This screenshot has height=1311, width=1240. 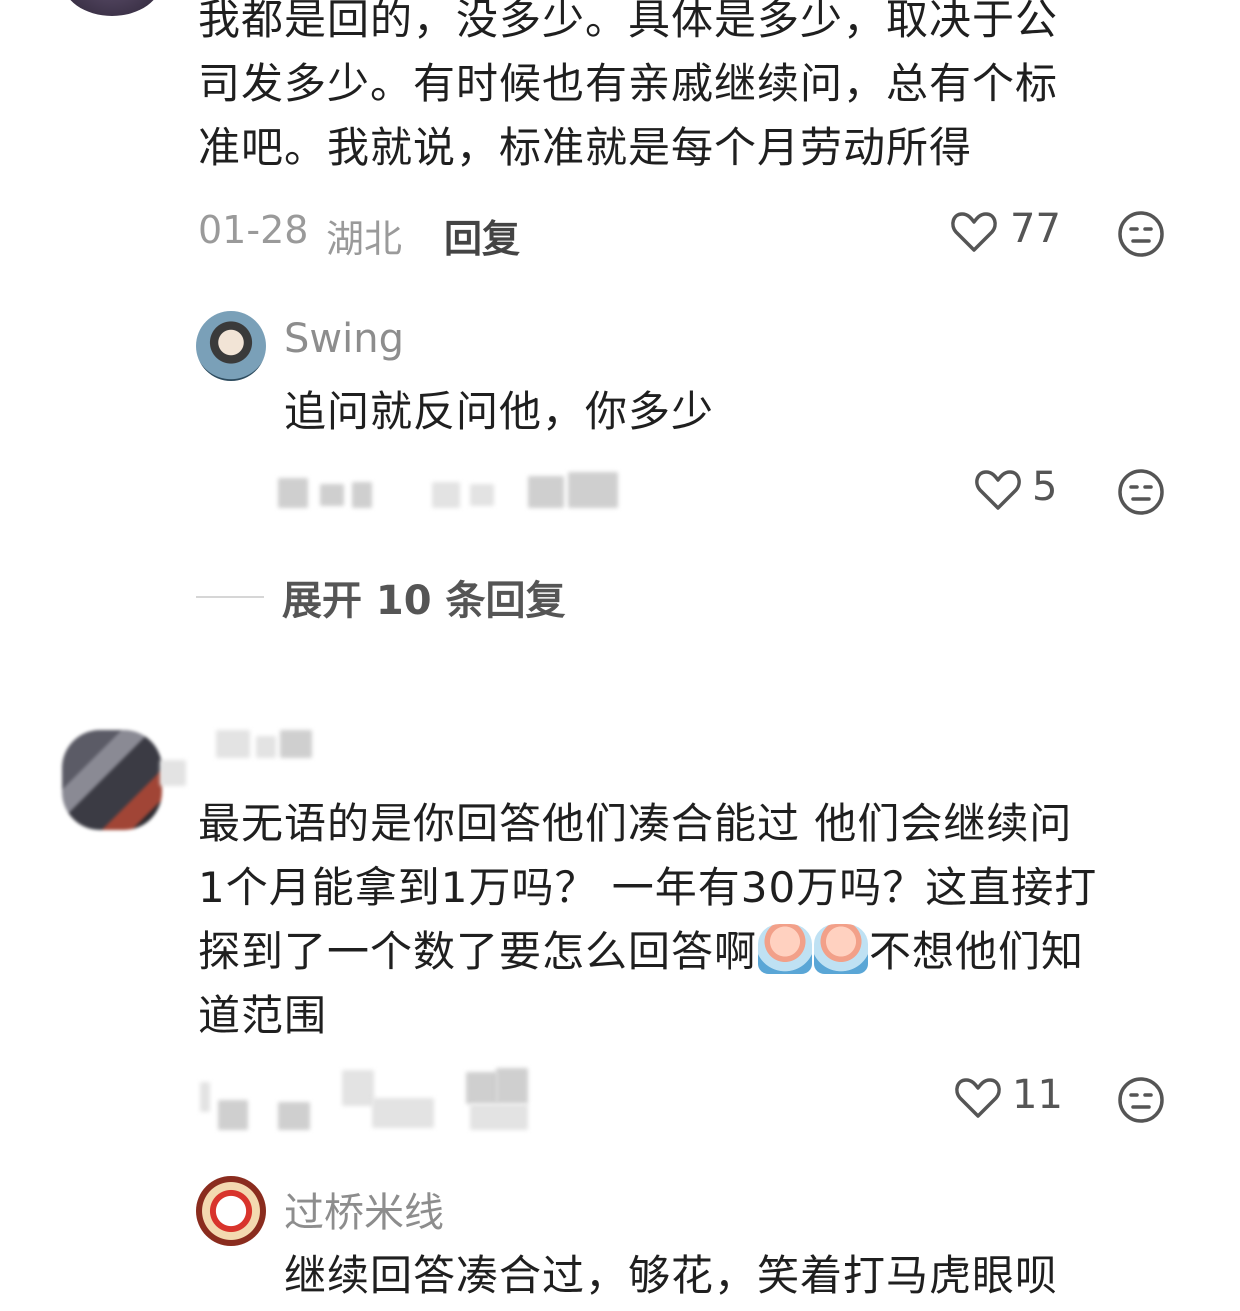 I want to click on reply-text: 追问就反问他，你多少, so click(x=499, y=411).